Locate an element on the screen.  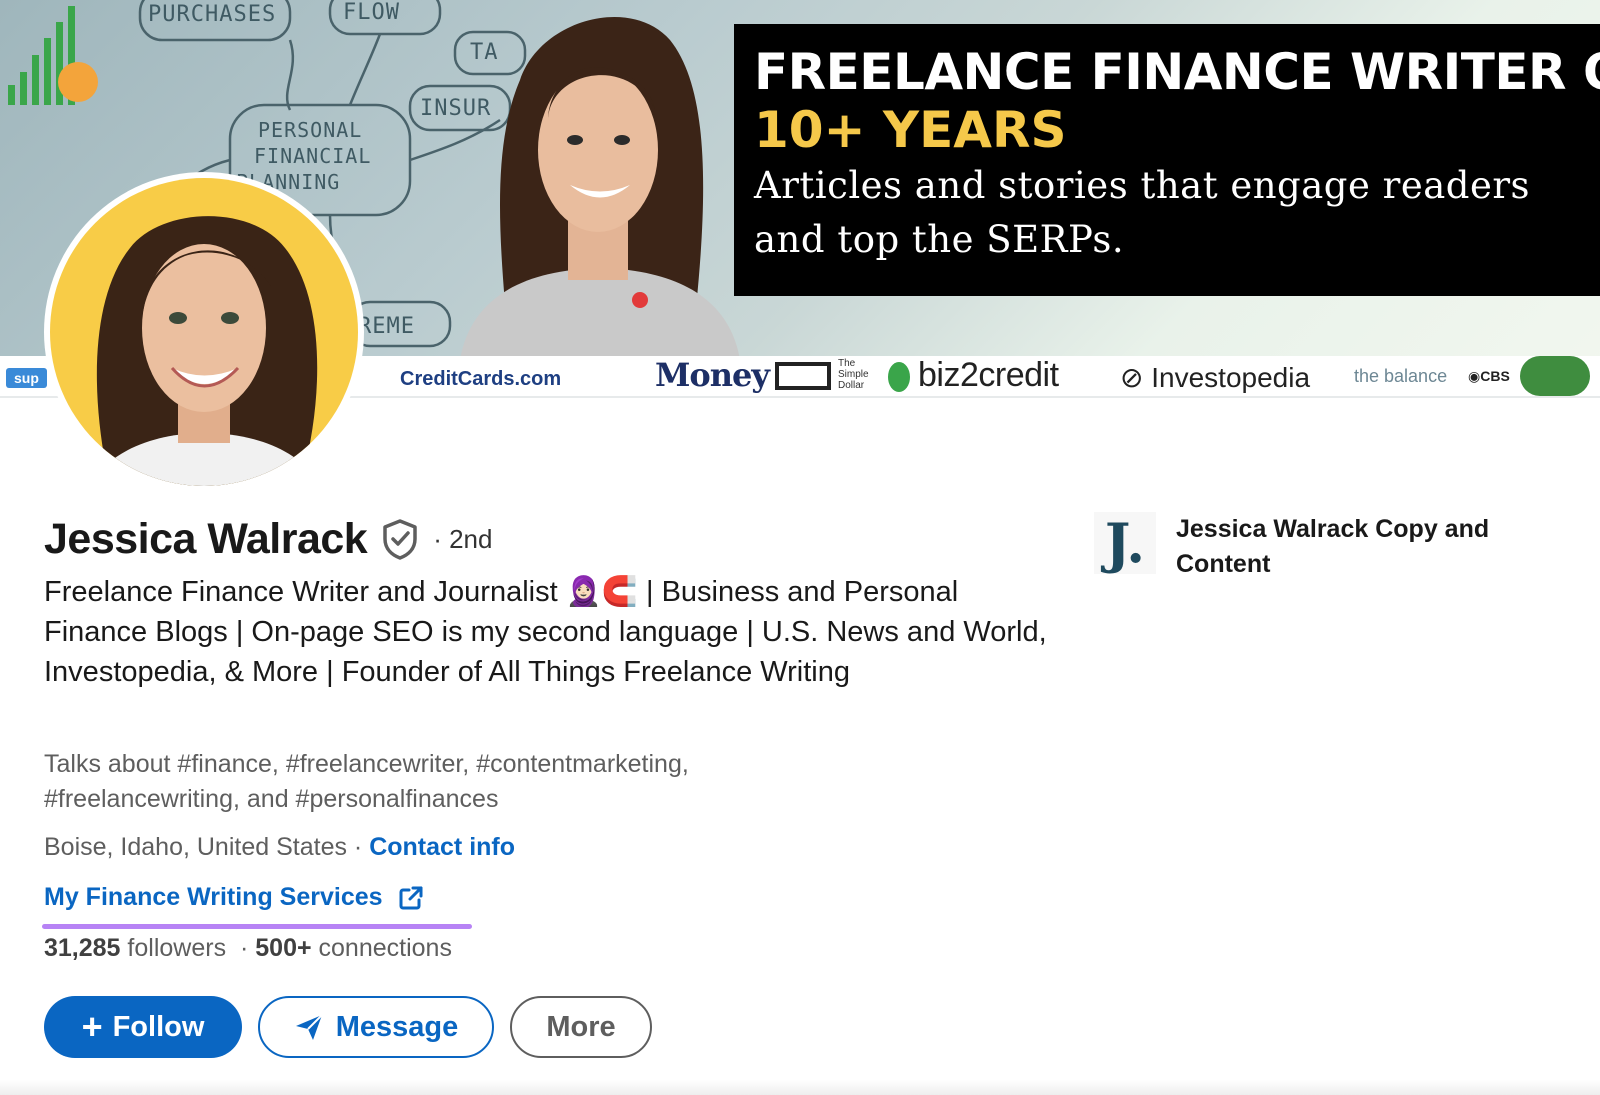
logo-investopedia-text: Investopedia is located at coordinates (1231, 377).